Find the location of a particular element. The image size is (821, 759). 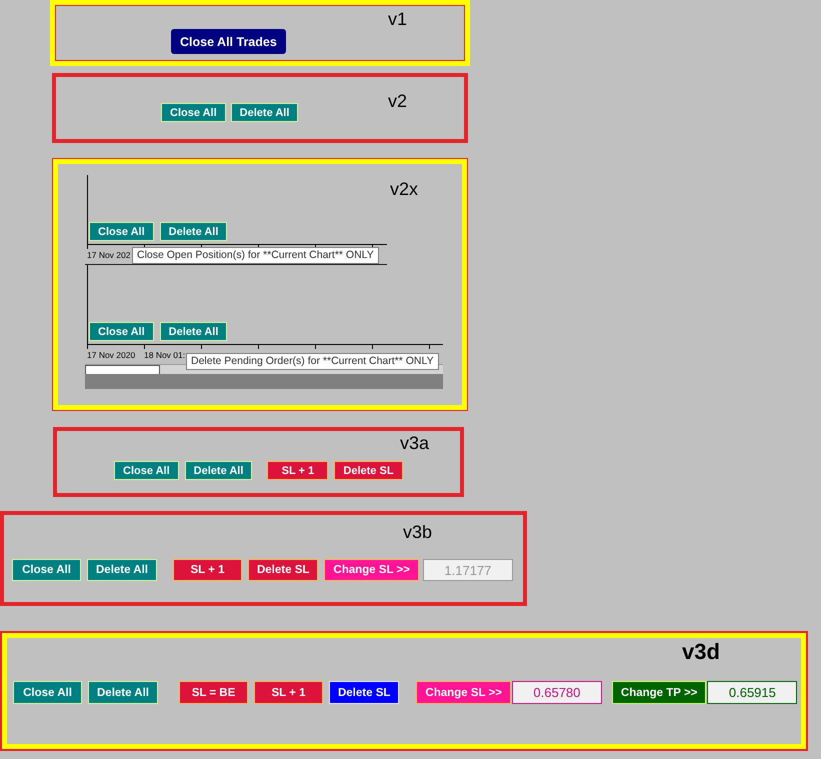

version-label: v3a is located at coordinates (415, 443).